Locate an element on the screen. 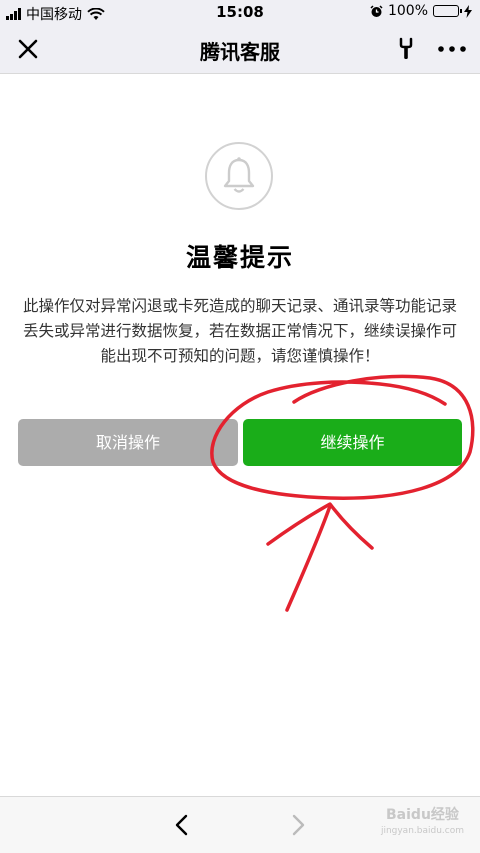 The image size is (480, 853). bell-badge is located at coordinates (239, 176).